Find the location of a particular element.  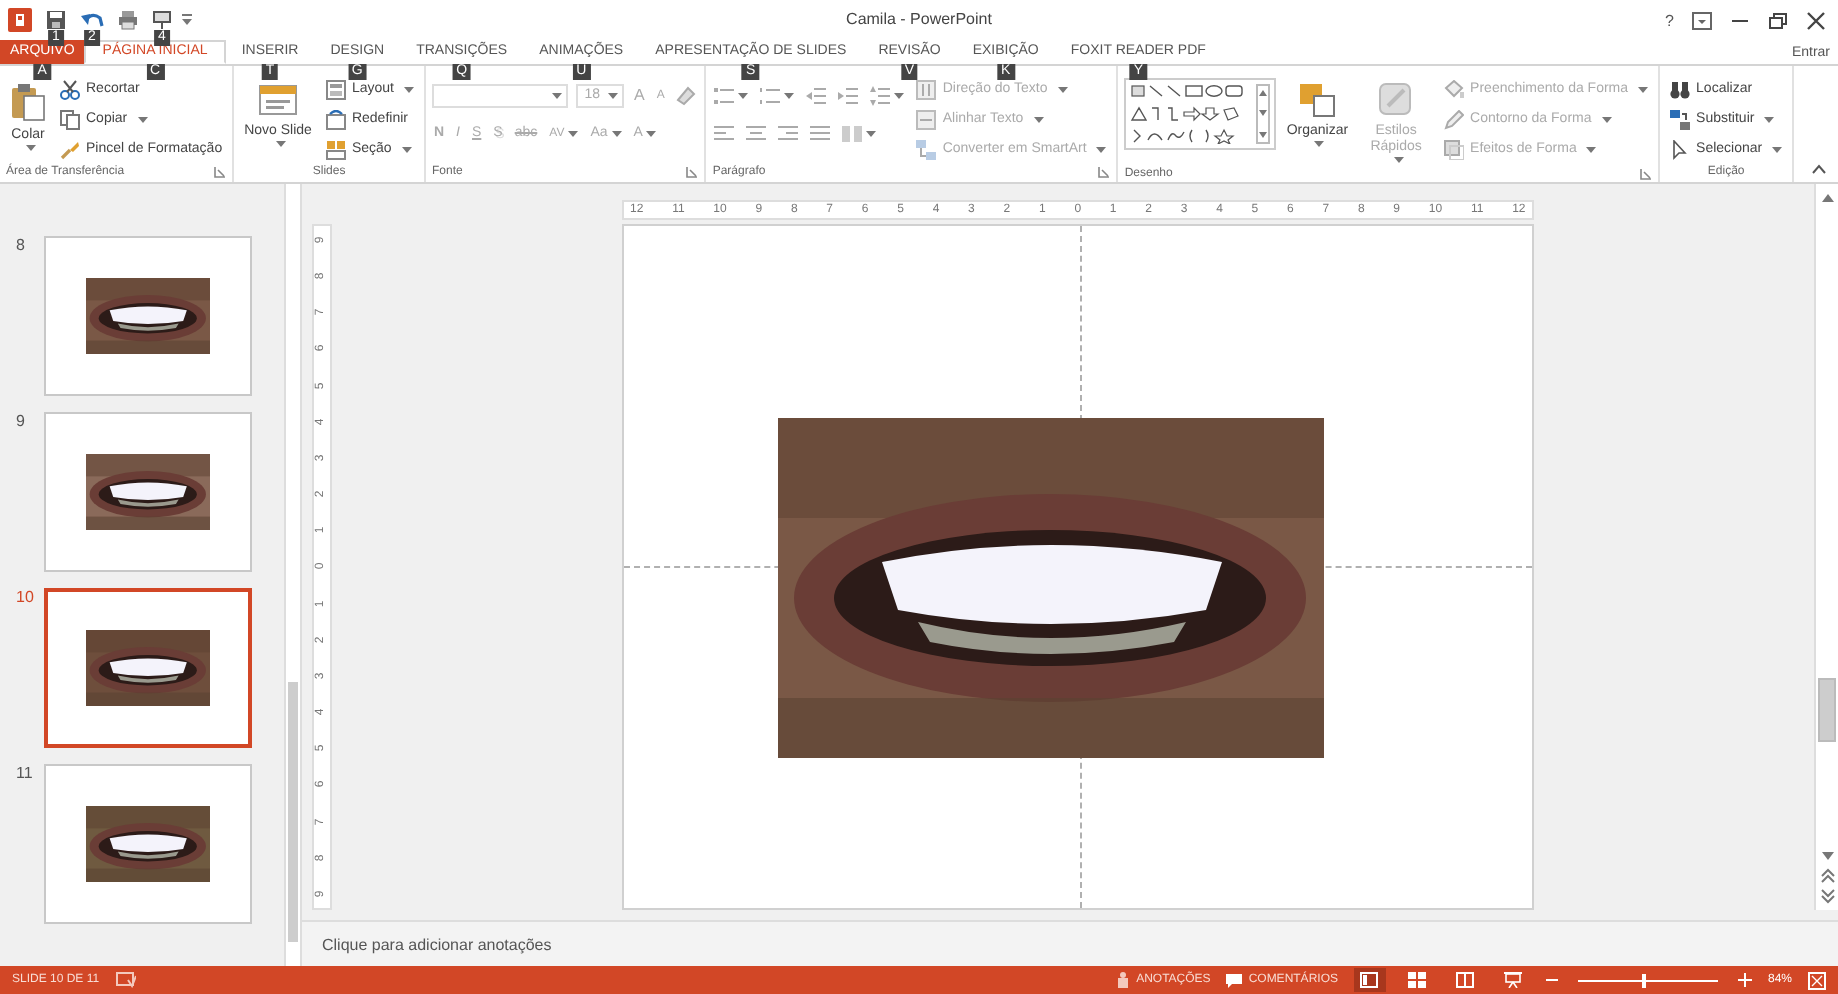

increase-indent-icon is located at coordinates (848, 95).